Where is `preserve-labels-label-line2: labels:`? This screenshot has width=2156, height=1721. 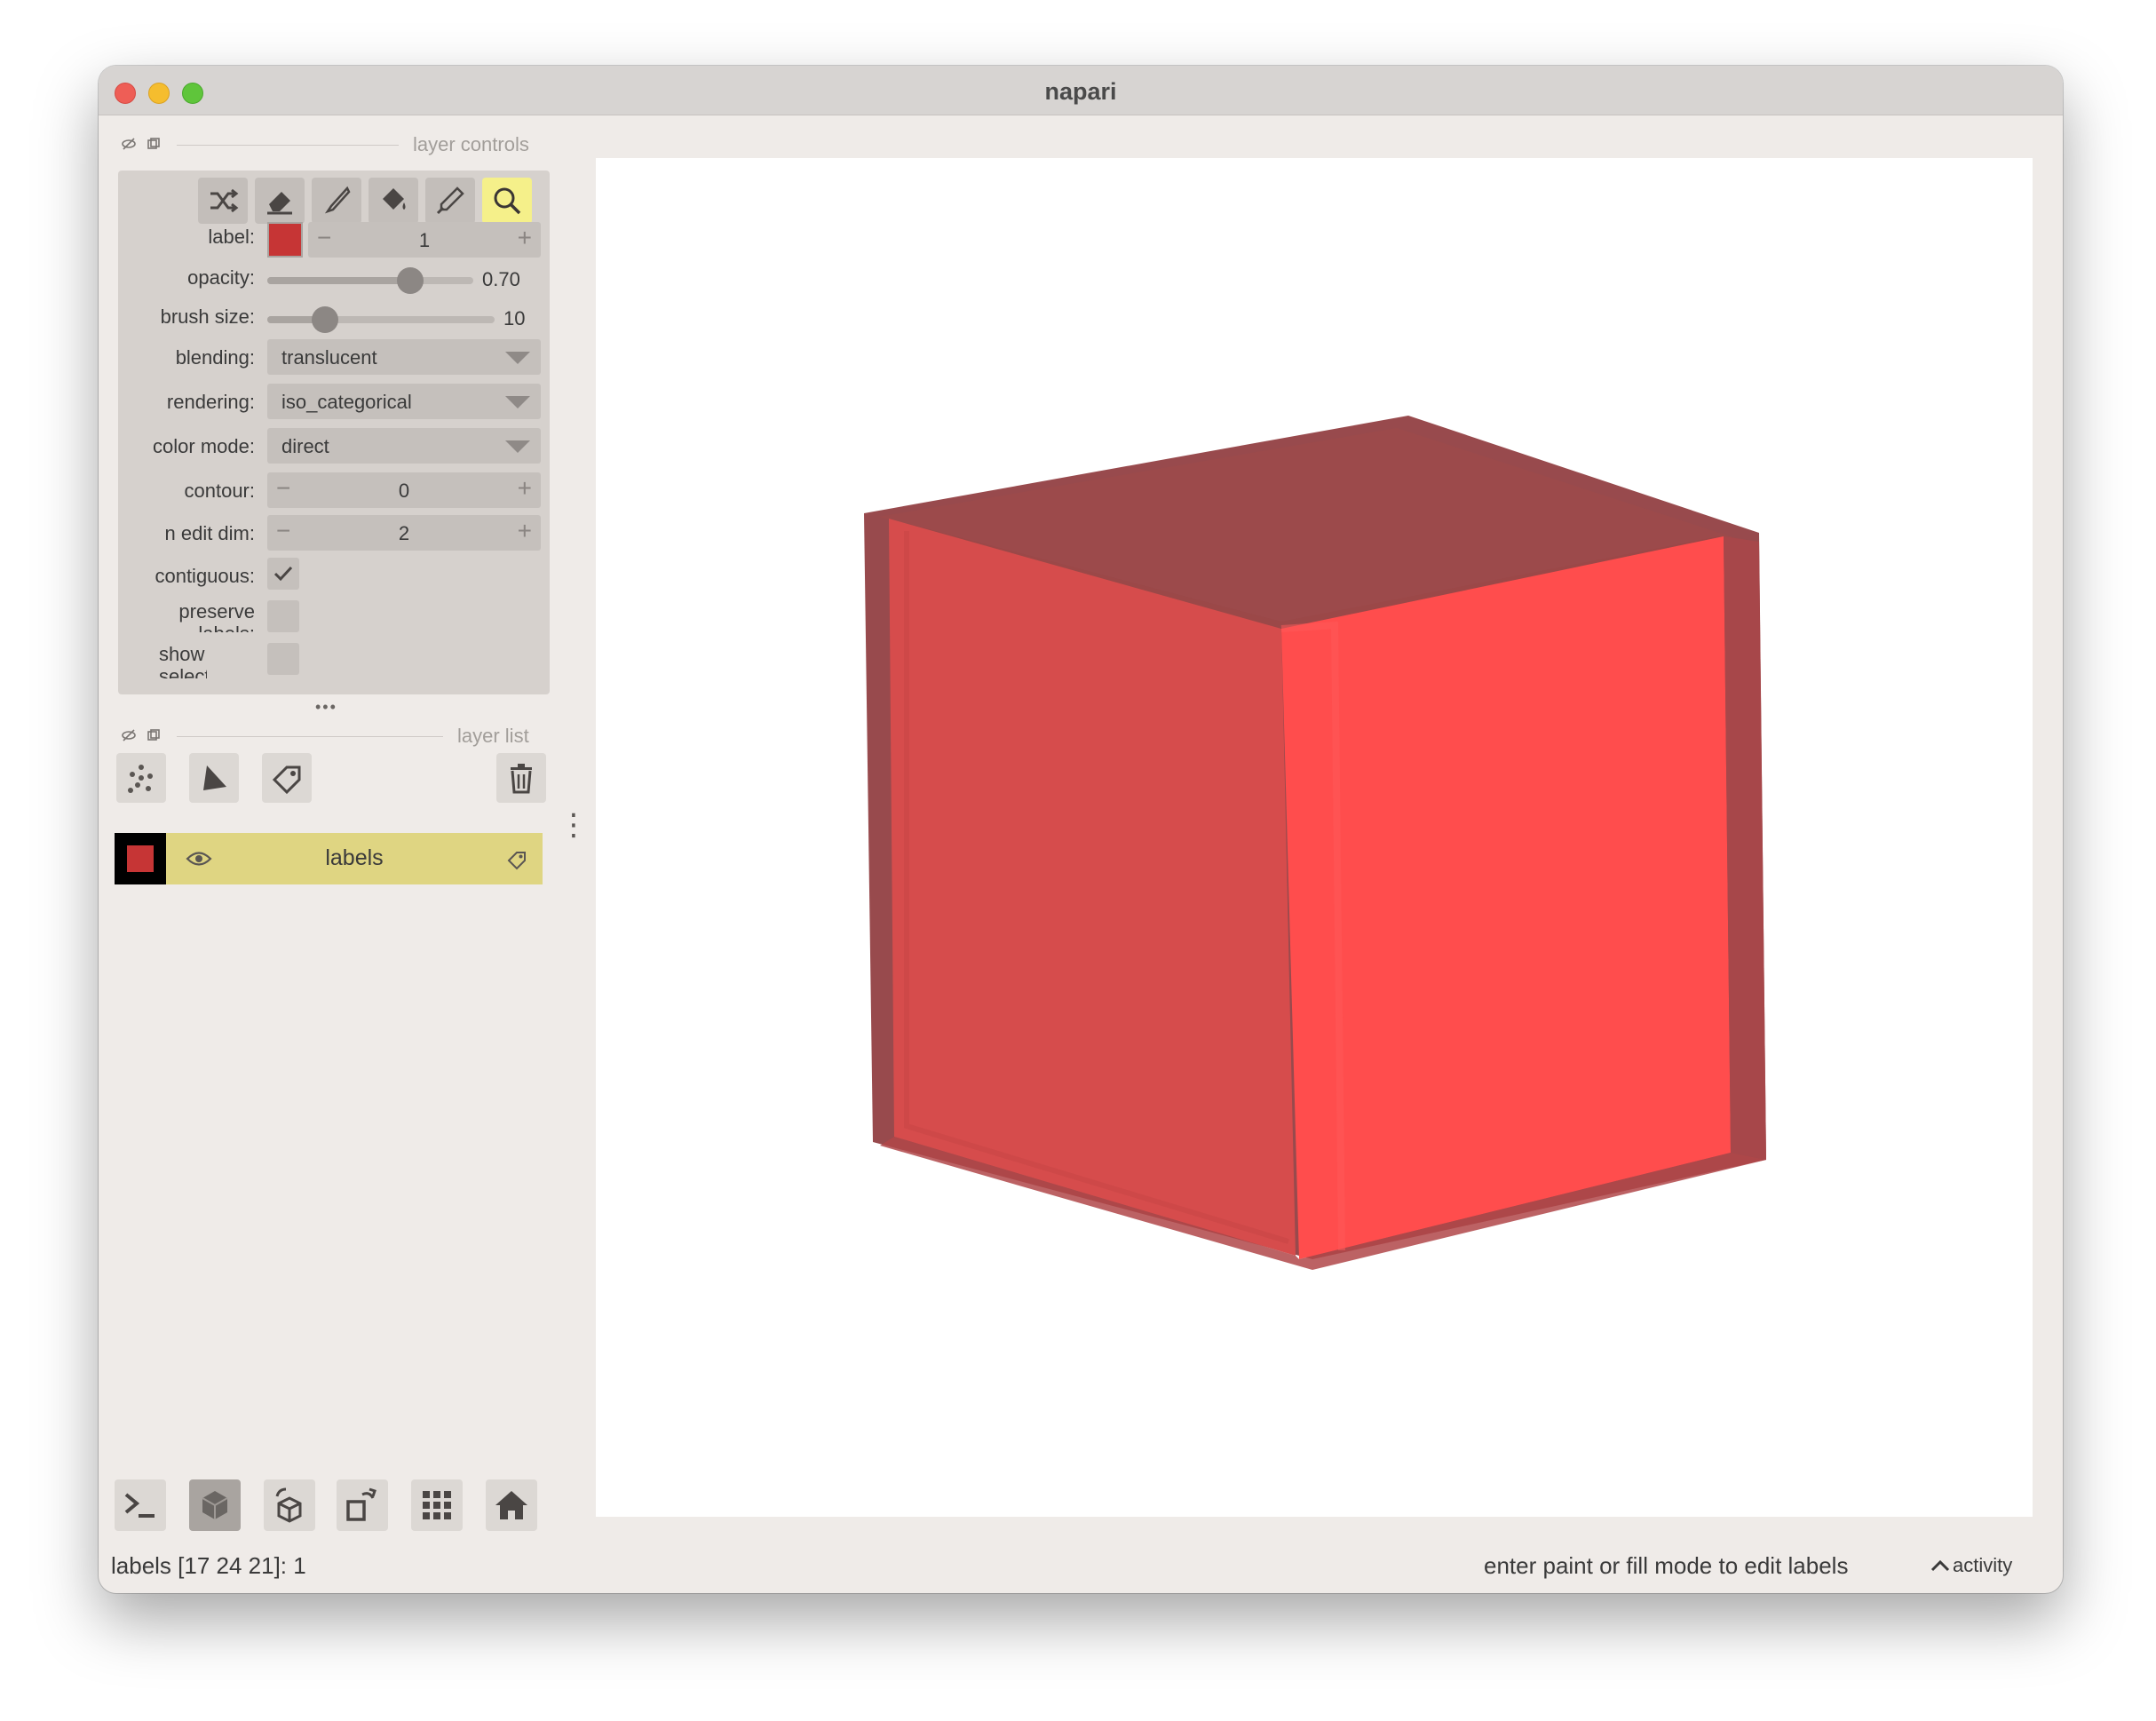 preserve-labels-label-line2: labels: is located at coordinates (186, 627).